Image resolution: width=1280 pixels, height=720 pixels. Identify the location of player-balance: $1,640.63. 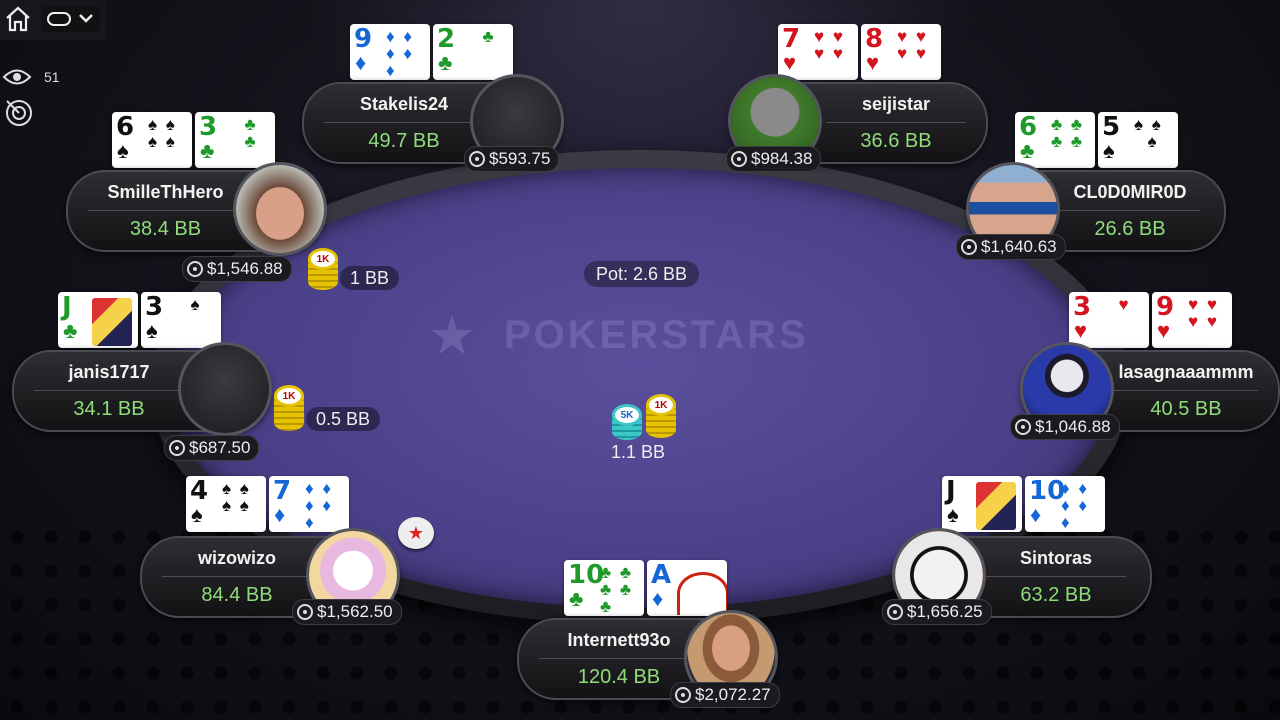
(1011, 247).